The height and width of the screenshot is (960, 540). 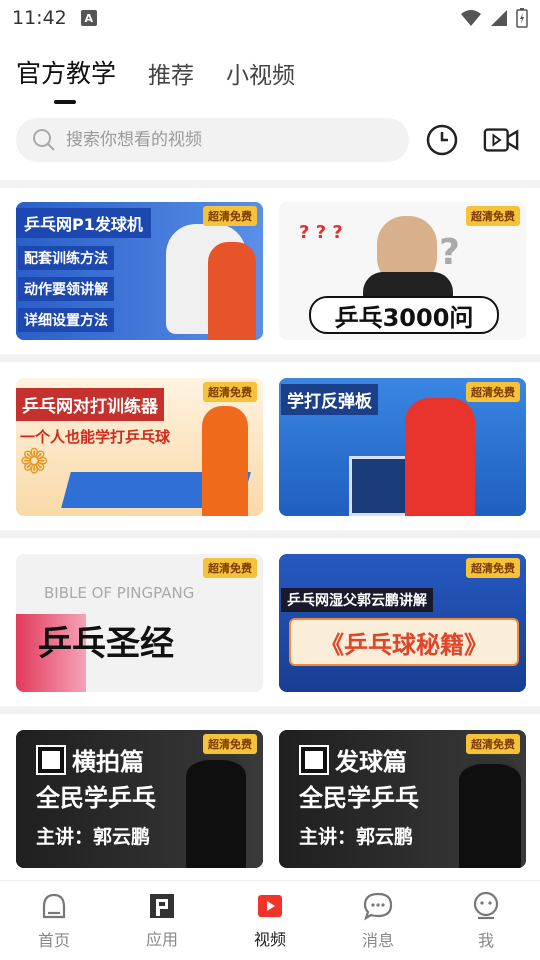 What do you see at coordinates (44, 140) in the screenshot?
I see `search-icon` at bounding box center [44, 140].